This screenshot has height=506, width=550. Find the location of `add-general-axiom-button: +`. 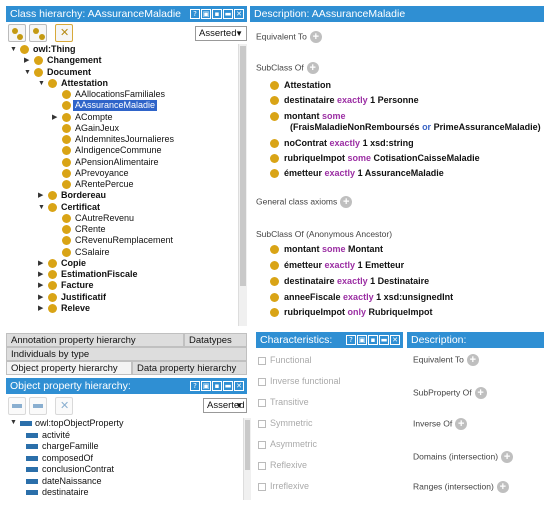

add-general-axiom-button: + is located at coordinates (346, 202).